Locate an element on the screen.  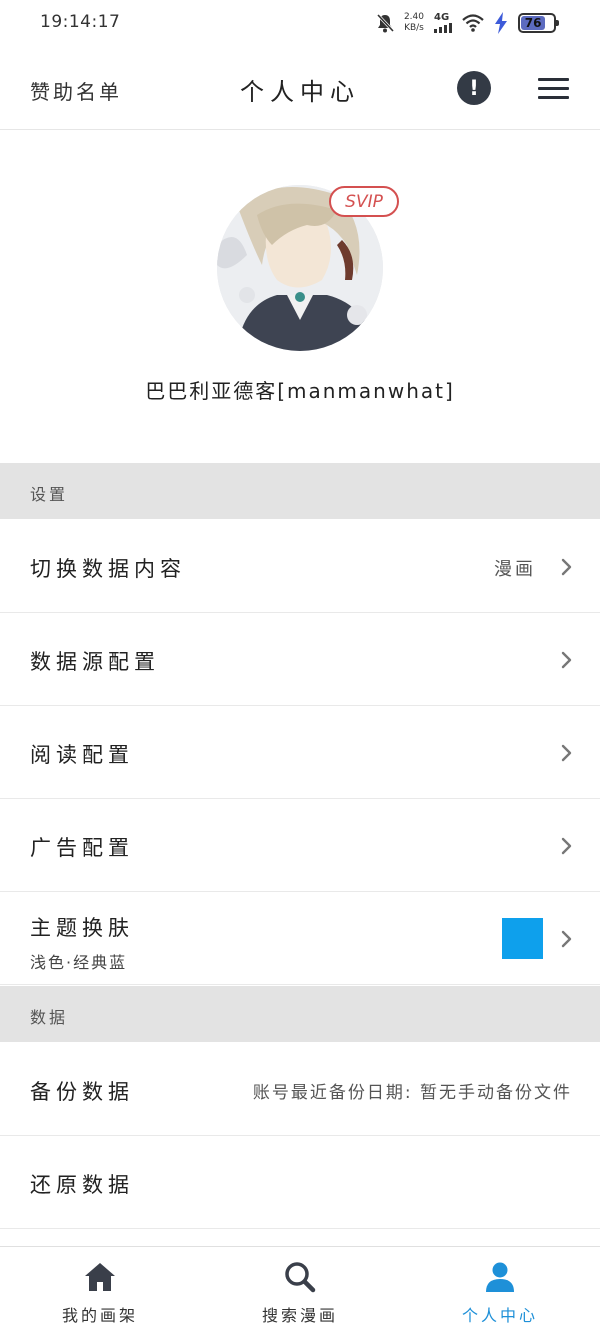
charging-bolt-icon is located at coordinates (501, 23).